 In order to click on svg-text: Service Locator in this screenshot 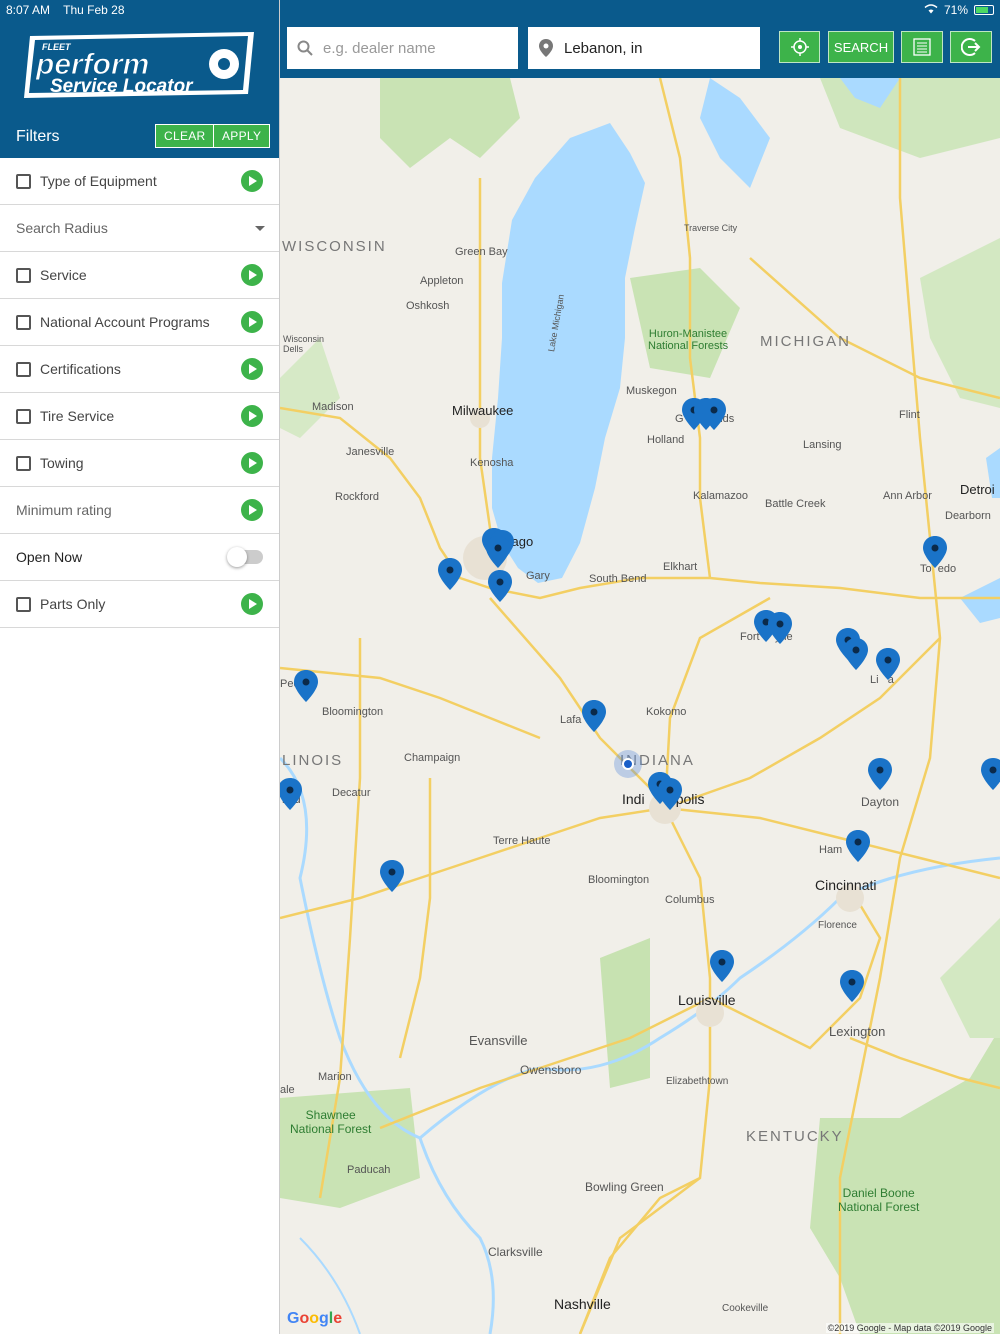, I will do `click(122, 86)`.